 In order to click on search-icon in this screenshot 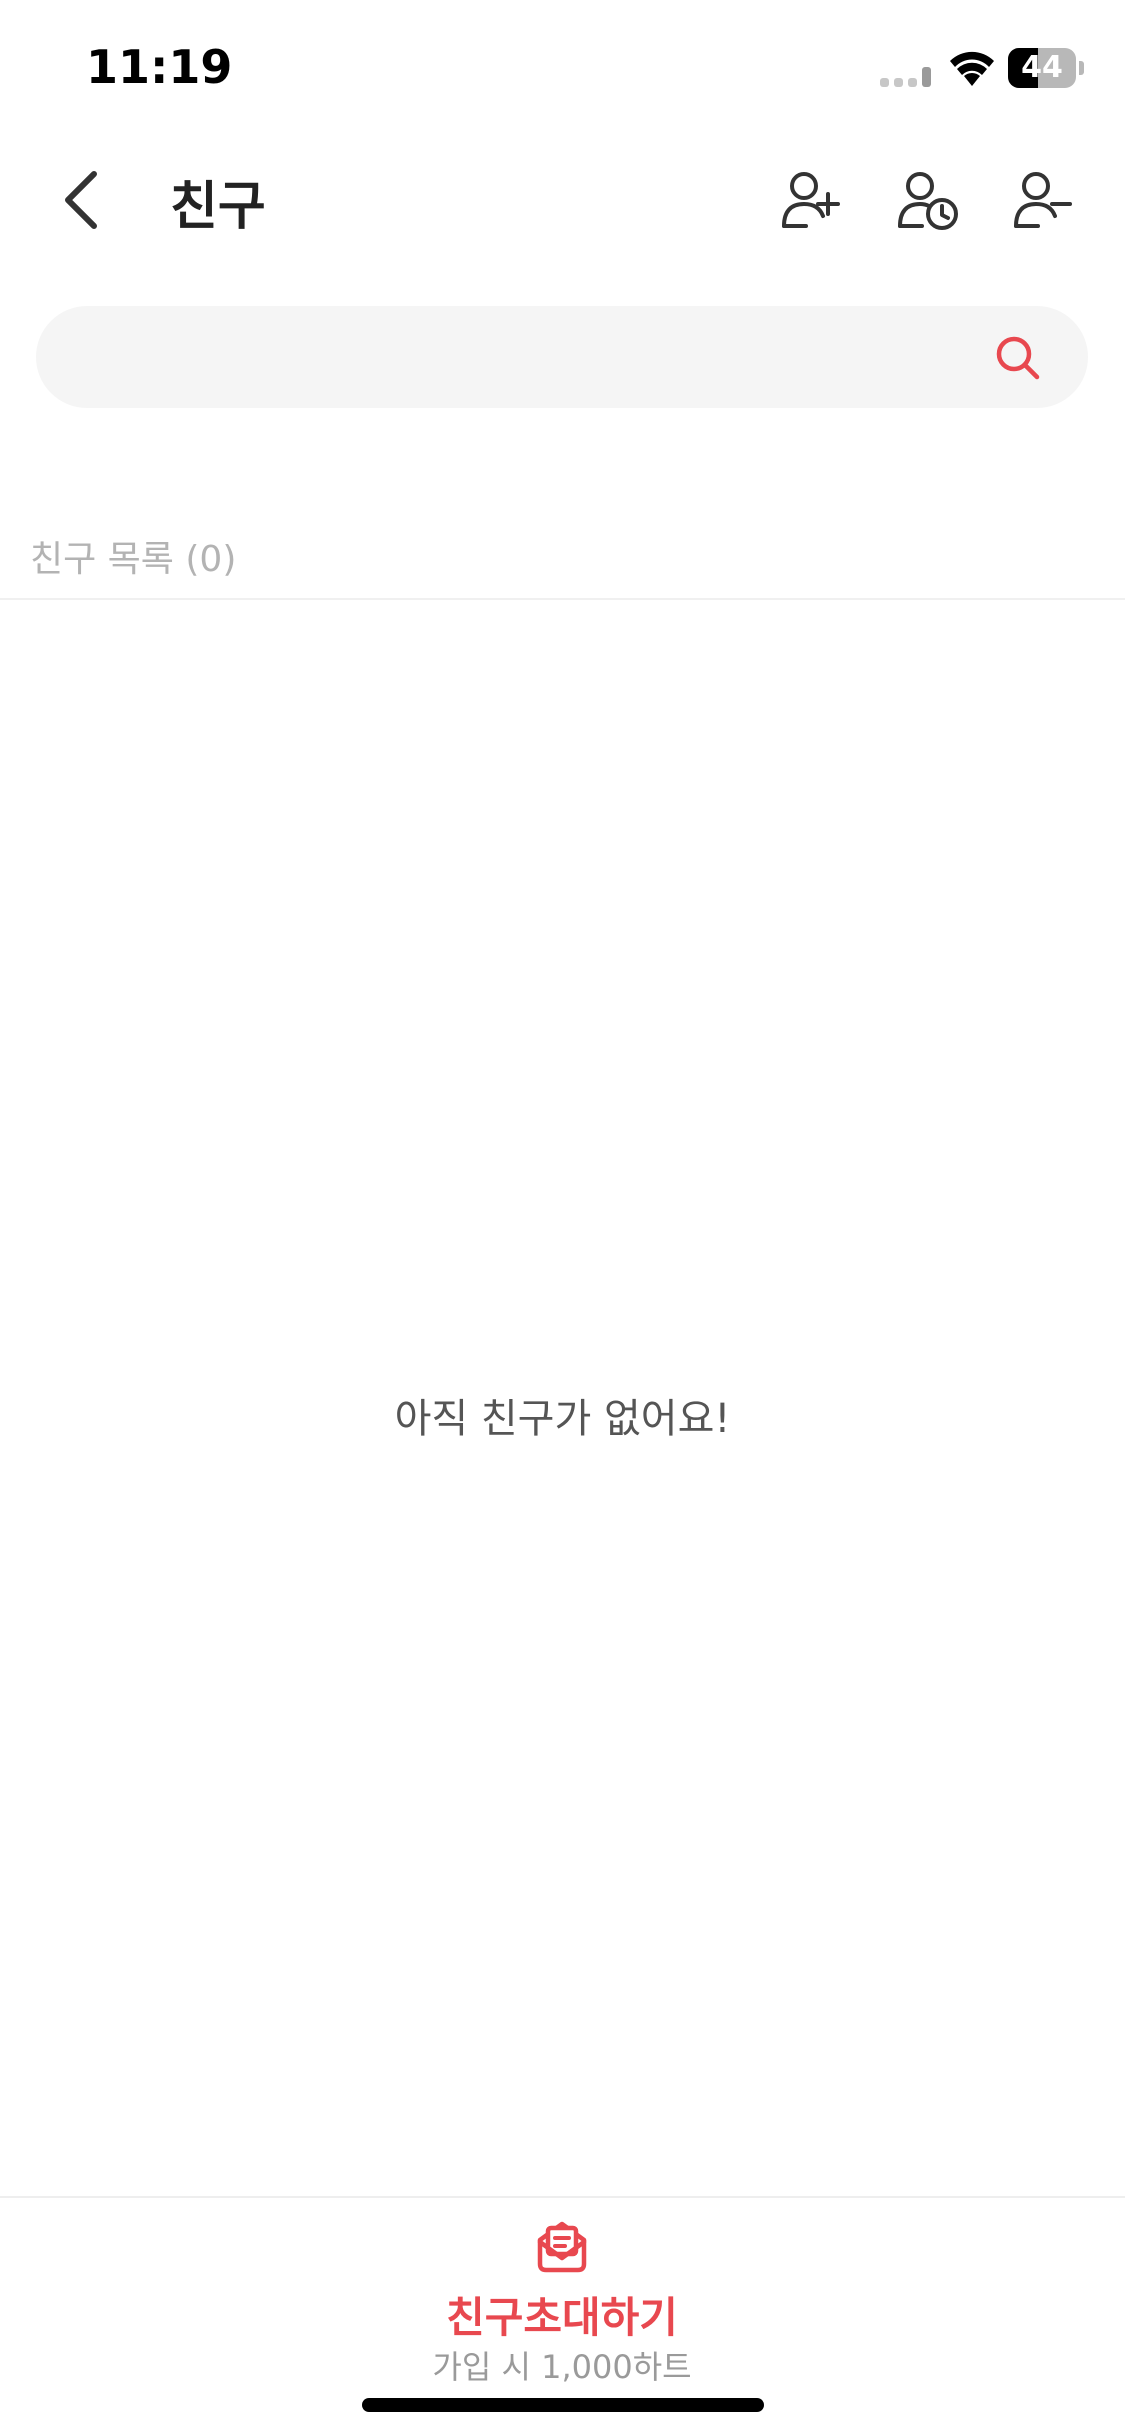, I will do `click(1018, 358)`.